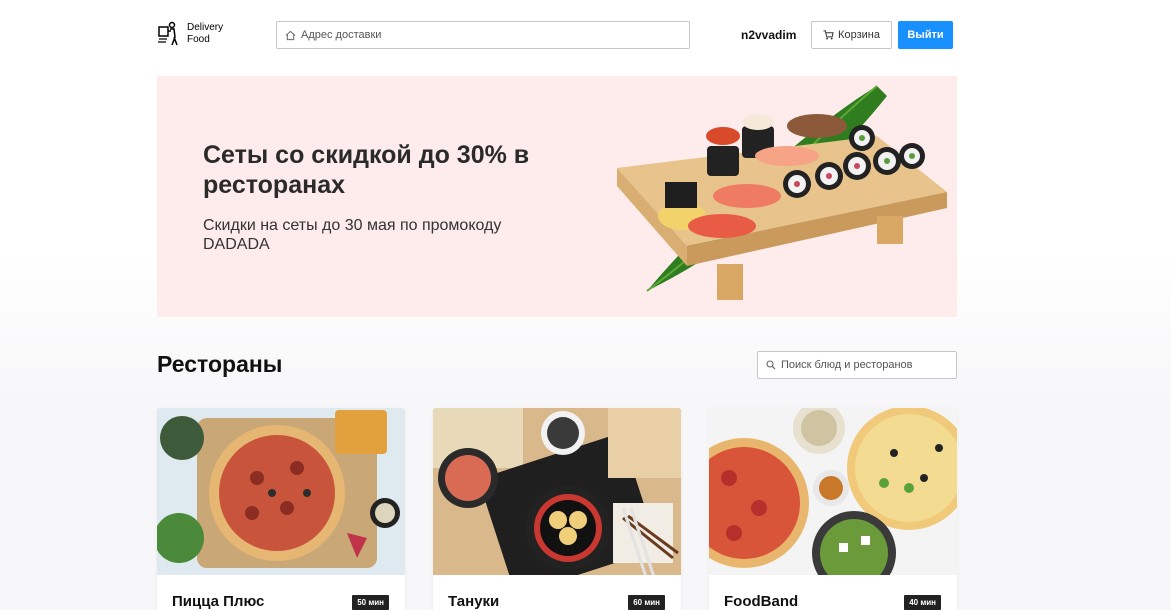  Describe the element at coordinates (859, 35) in the screenshot. I see `cart-label: Корзина` at that location.